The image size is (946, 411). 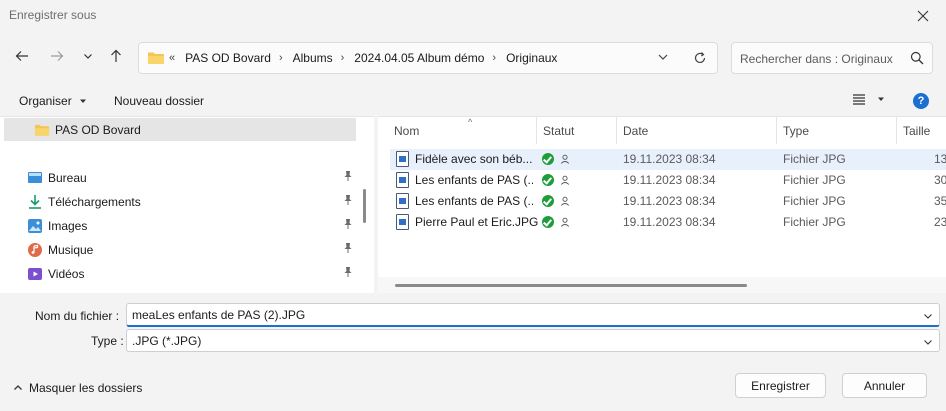 I want to click on new-folder-button: Nouveau dossier, so click(x=159, y=101).